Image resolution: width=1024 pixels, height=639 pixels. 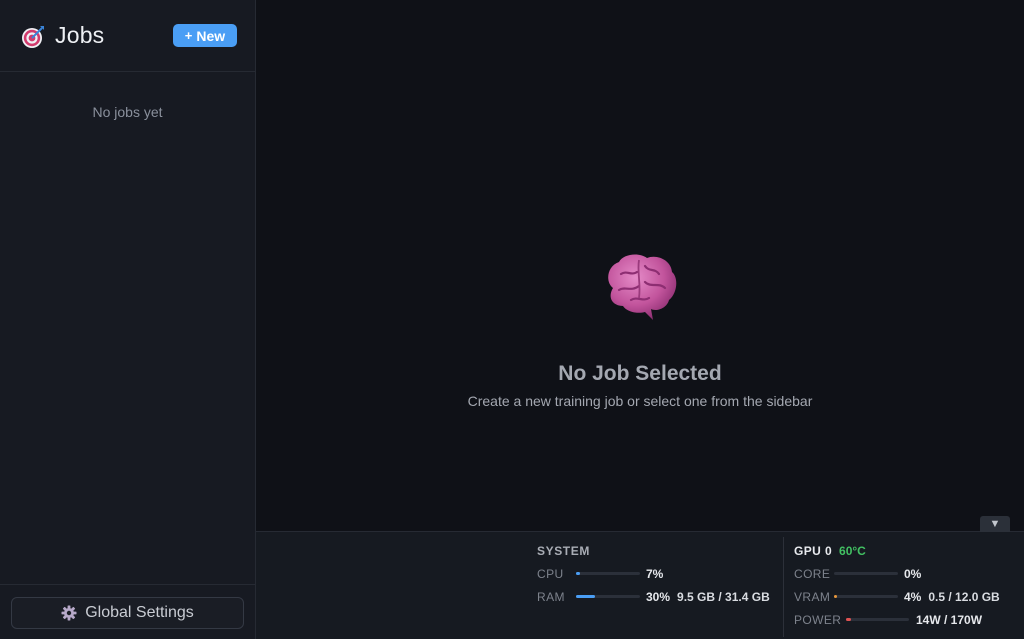 I want to click on vram-row: VRAM 4% 0.5 / 12.0 GB, so click(x=909, y=596).